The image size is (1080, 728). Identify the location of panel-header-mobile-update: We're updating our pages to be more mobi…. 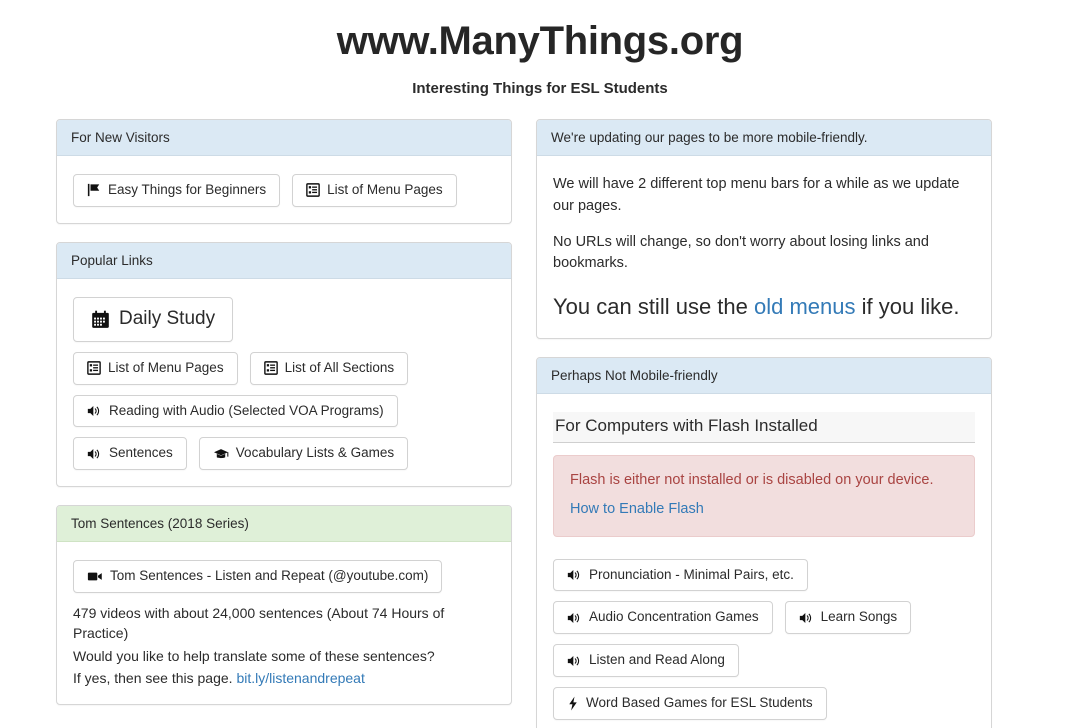
(764, 138).